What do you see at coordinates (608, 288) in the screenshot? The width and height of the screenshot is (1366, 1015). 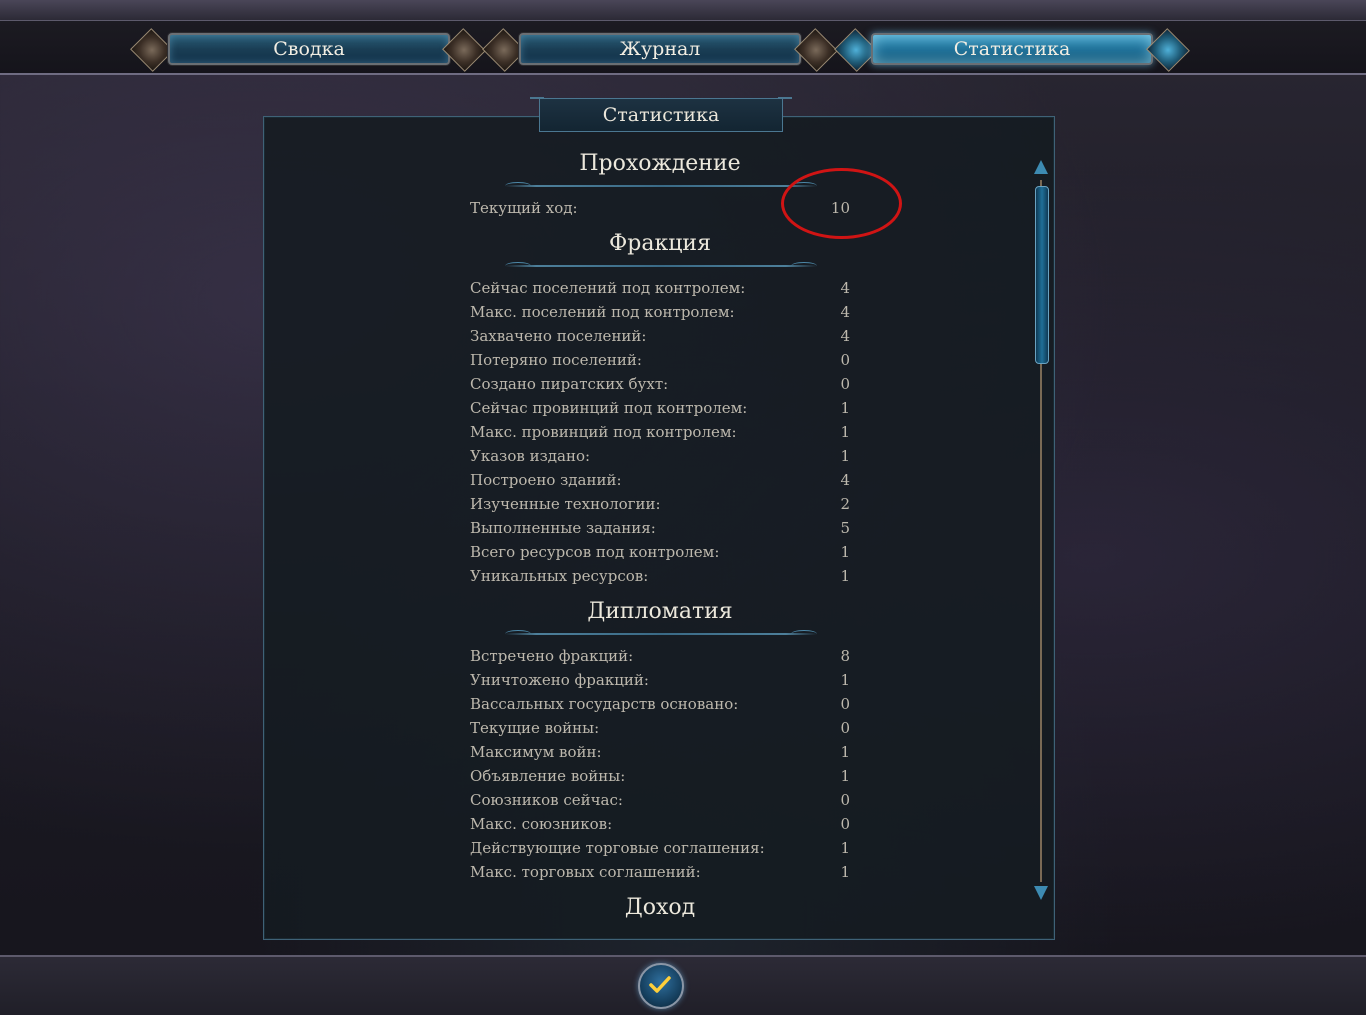 I see `stat-label: Сейчас поселений под контролем:` at bounding box center [608, 288].